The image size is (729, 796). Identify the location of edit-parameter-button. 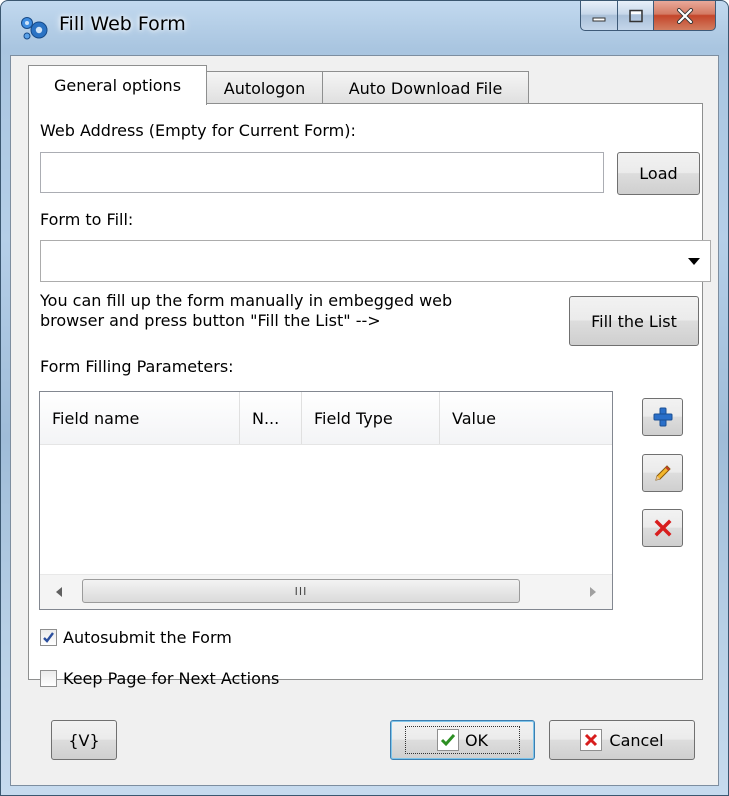
(662, 473).